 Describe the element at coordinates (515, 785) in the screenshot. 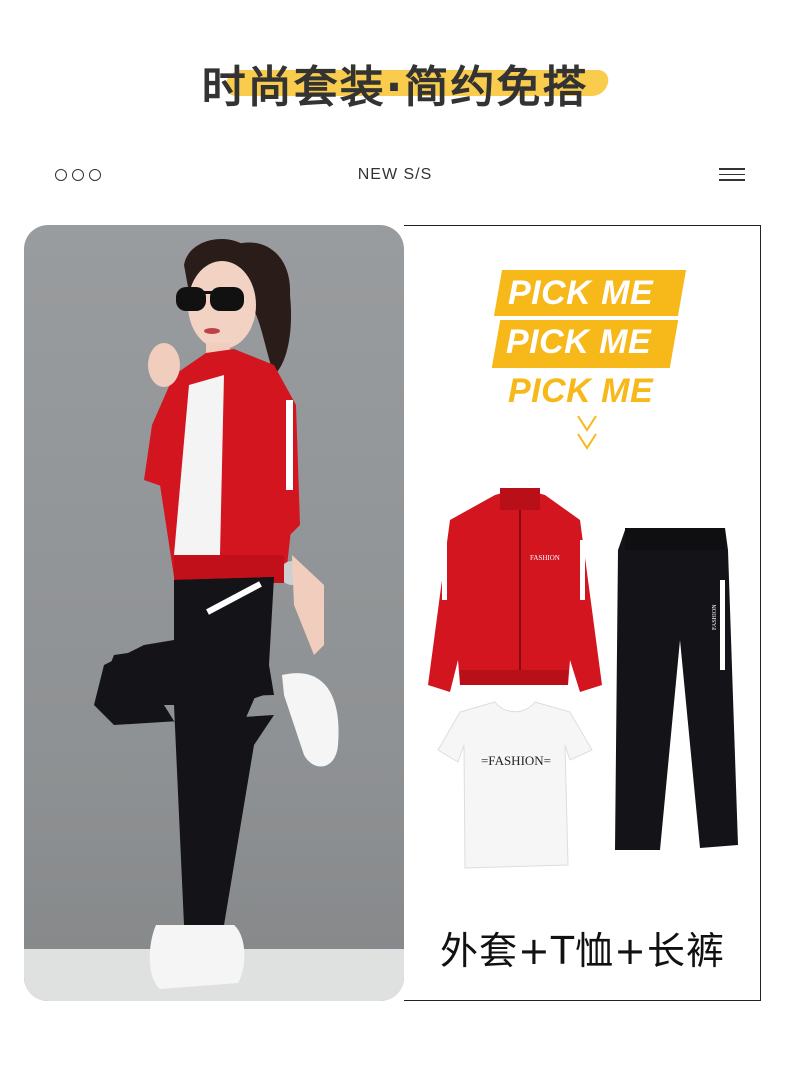

I see `white-tshirt-item: =FASHION=` at that location.